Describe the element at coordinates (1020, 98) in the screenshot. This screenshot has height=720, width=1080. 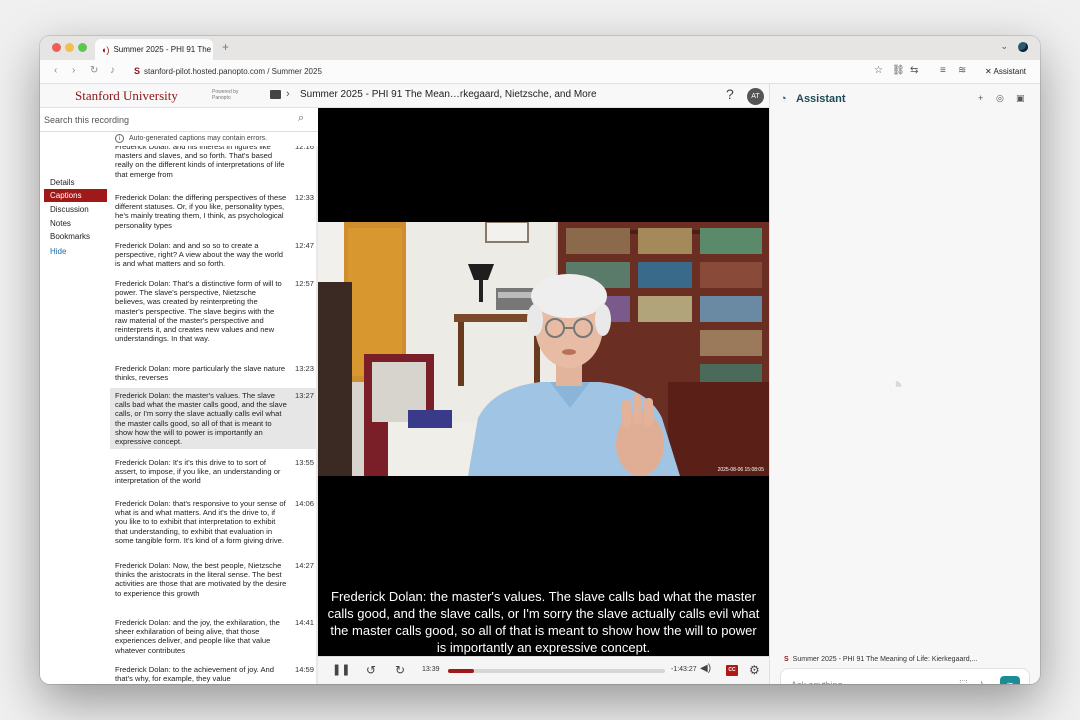
I see `assistant-window-icon: ▣` at that location.